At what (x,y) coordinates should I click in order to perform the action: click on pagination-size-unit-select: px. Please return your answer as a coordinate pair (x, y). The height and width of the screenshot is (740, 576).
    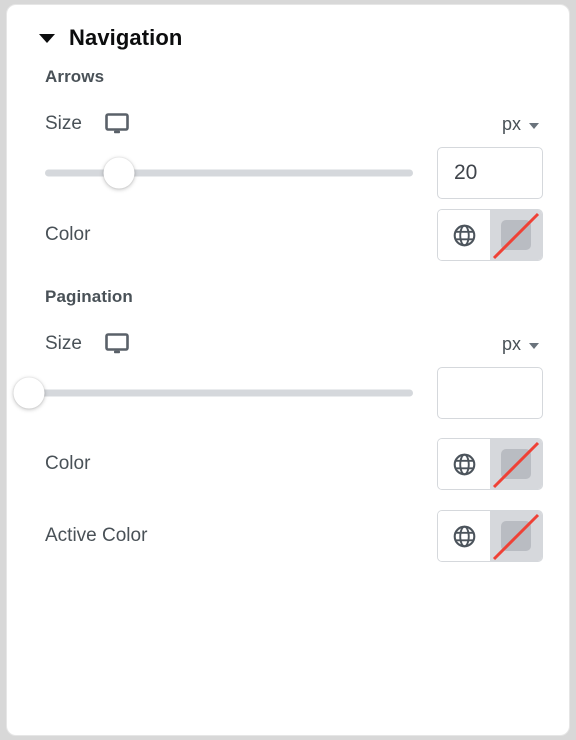
    Looking at the image, I should click on (522, 344).